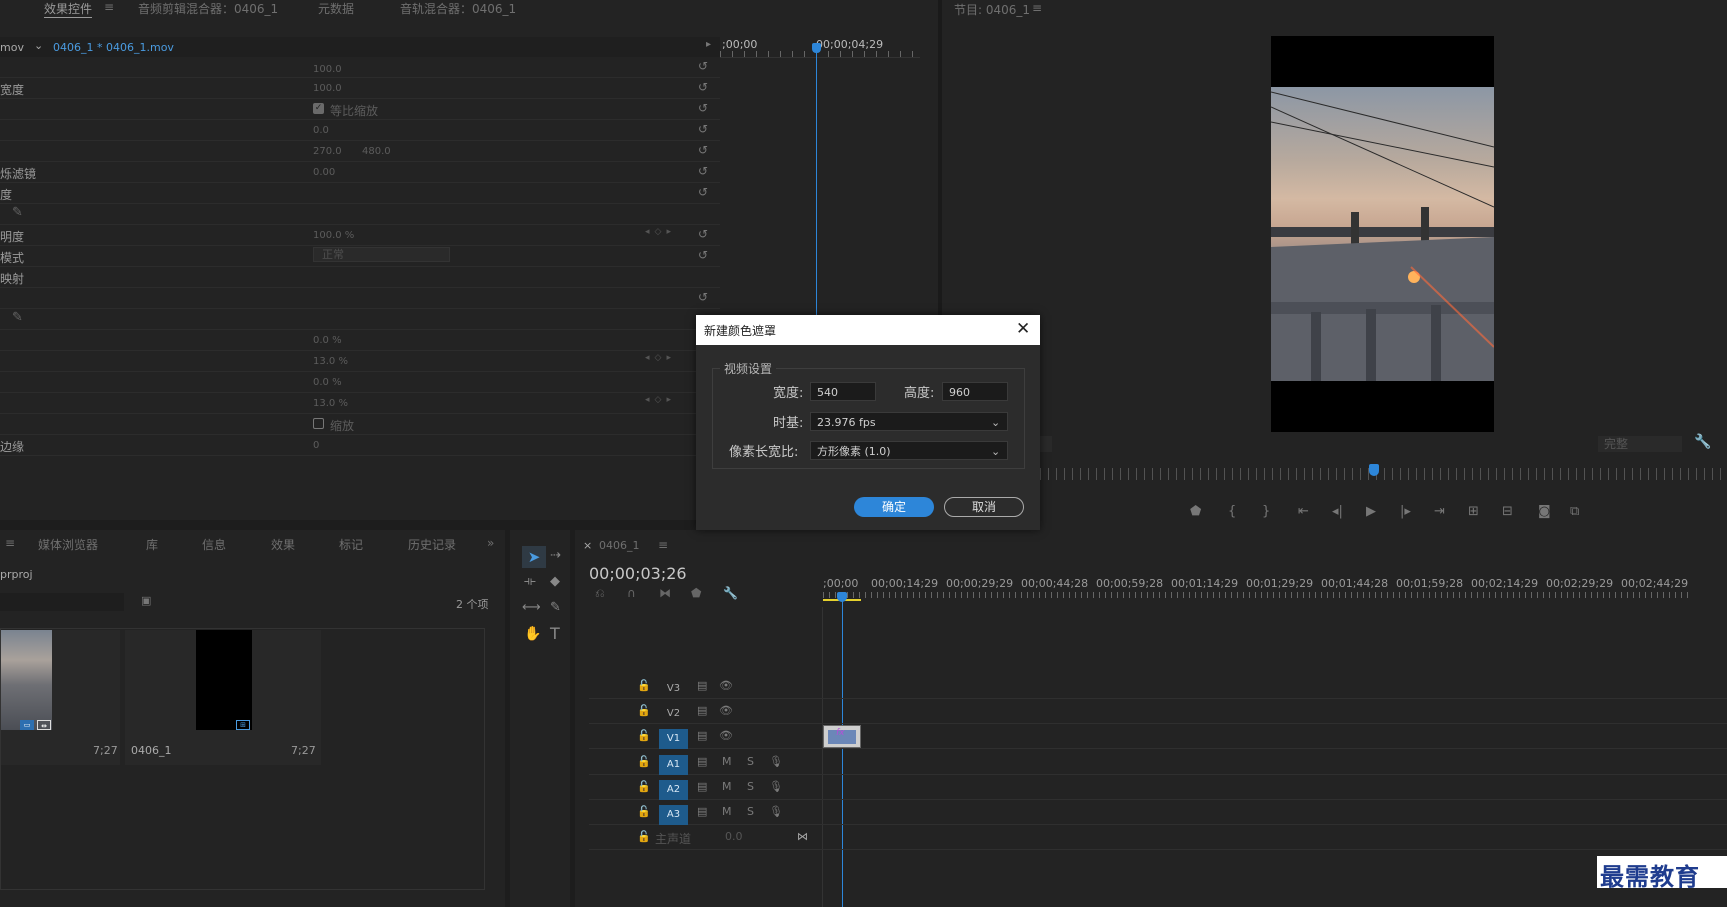 The width and height of the screenshot is (1727, 907). Describe the element at coordinates (1640, 444) in the screenshot. I see `quality-select: 完整` at that location.